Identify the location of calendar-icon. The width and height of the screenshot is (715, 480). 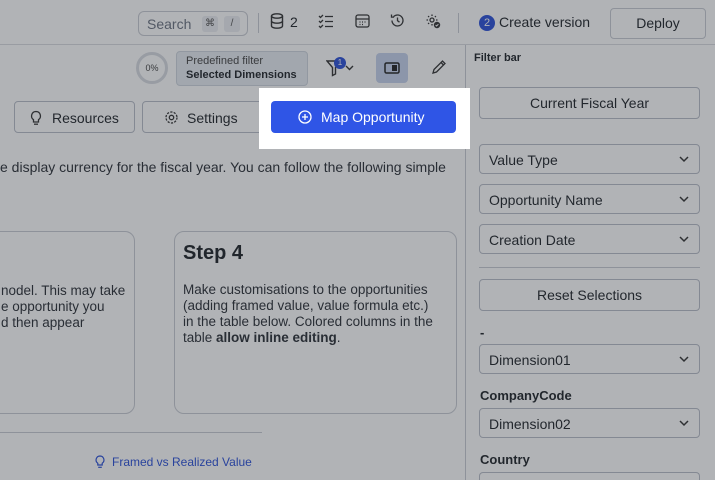
(364, 22).